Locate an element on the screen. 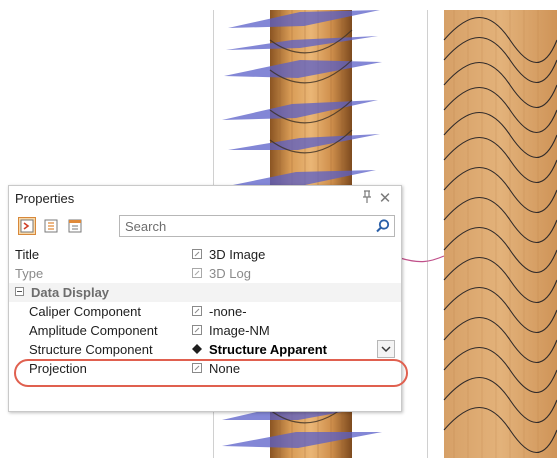 The image size is (557, 458). pin-icon is located at coordinates (367, 198).